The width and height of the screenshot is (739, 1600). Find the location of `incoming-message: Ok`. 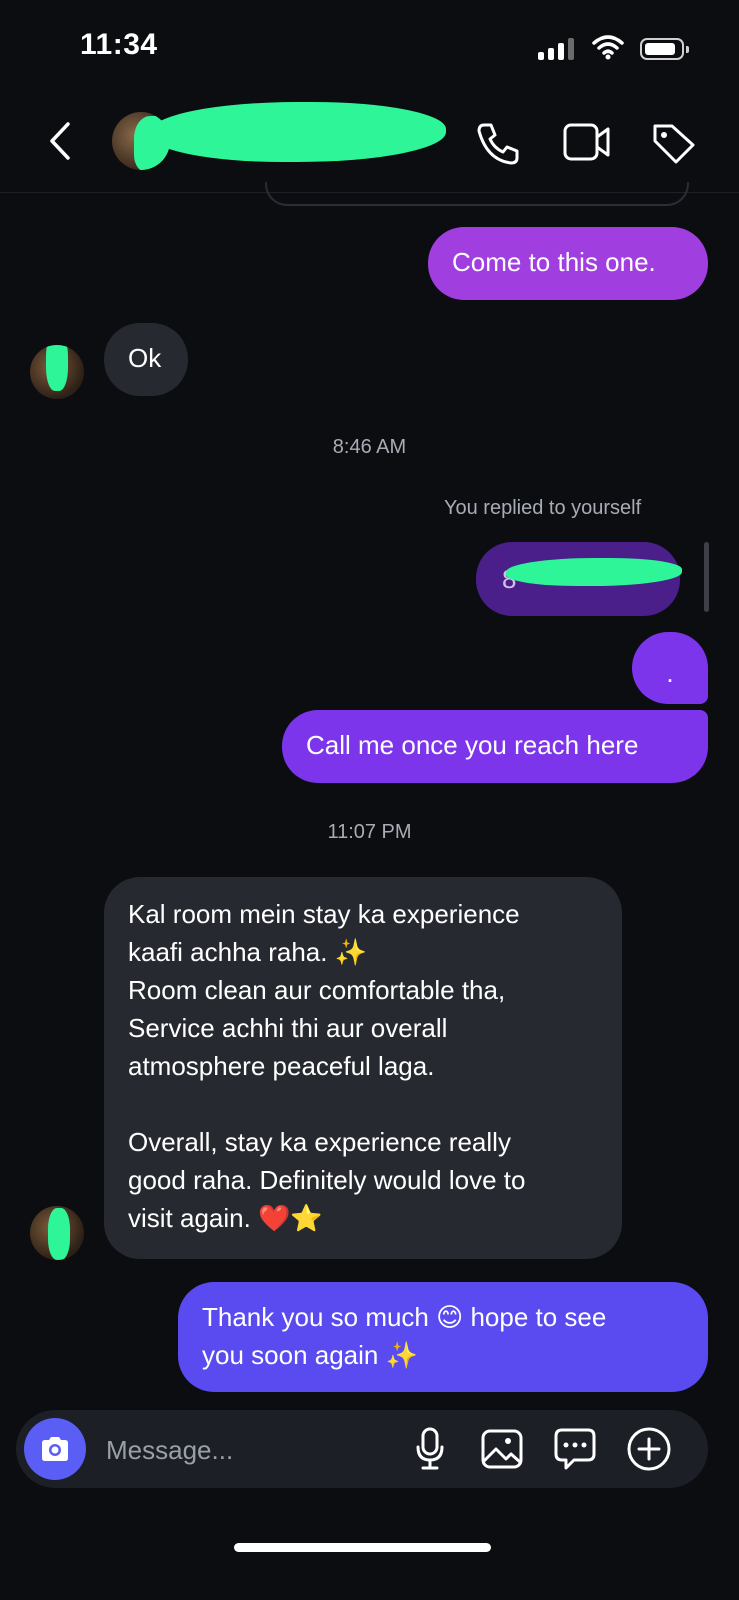

incoming-message: Ok is located at coordinates (146, 359).